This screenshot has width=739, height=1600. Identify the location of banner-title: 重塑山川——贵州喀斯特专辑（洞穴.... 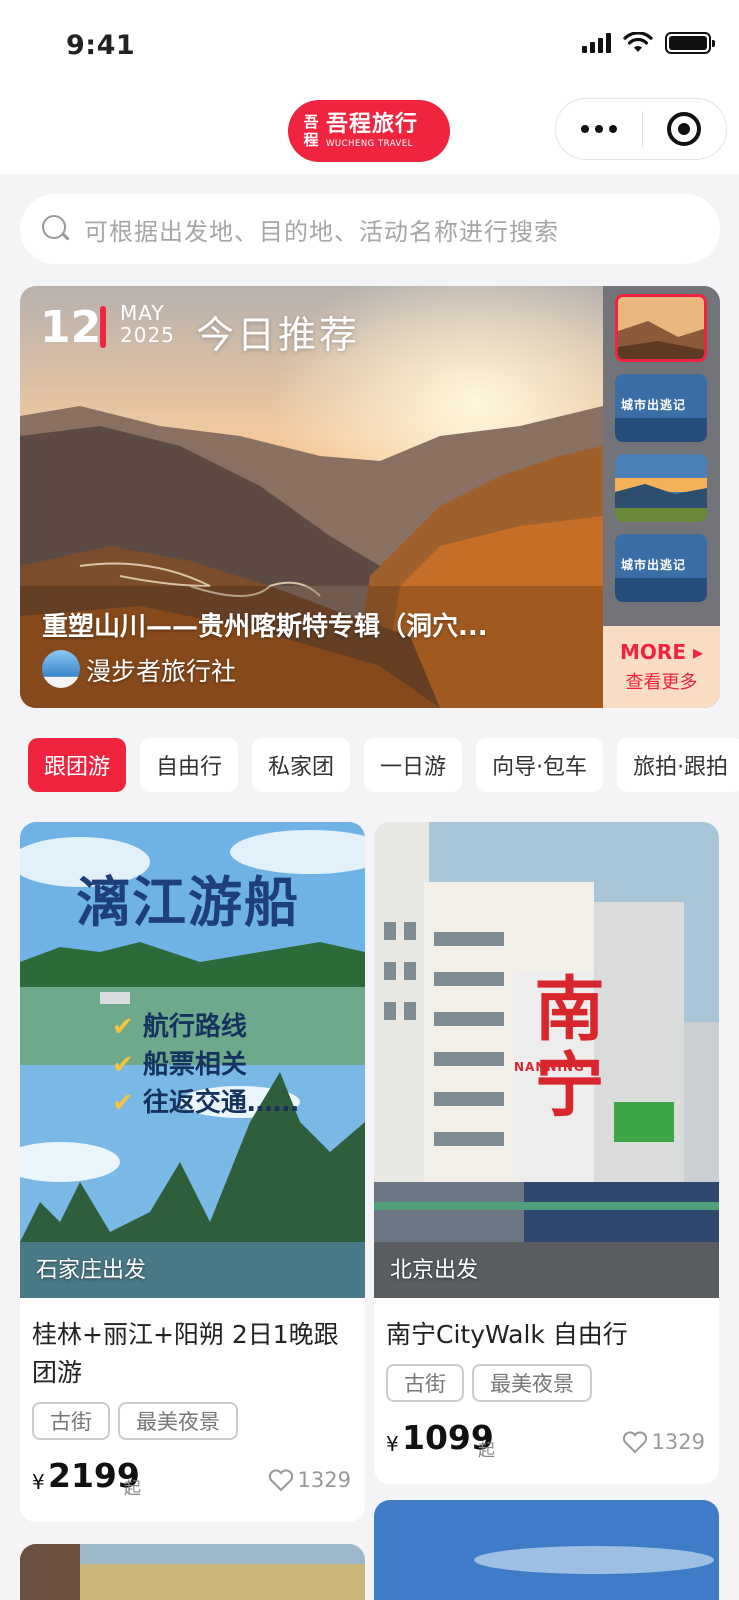
(307, 624).